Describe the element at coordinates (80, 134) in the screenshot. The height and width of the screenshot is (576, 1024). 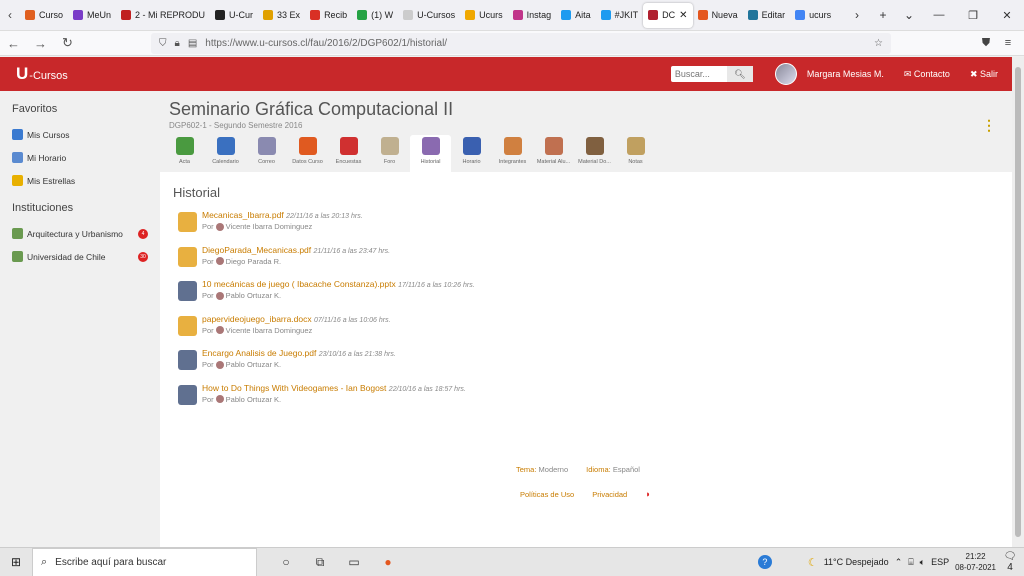
I see `sidebar-item: Mis Cursos` at that location.